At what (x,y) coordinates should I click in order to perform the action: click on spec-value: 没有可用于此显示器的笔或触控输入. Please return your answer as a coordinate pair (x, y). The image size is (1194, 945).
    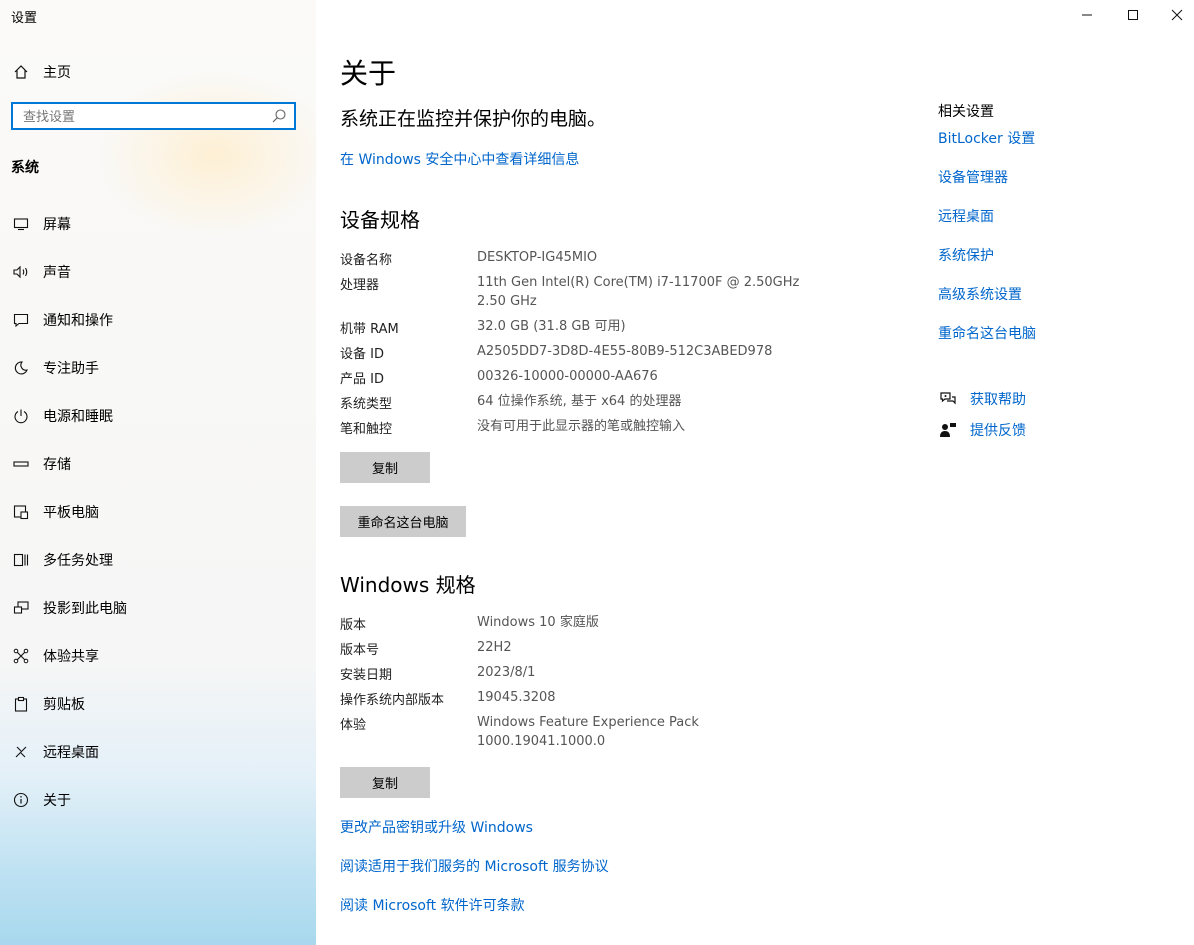
    Looking at the image, I should click on (581, 426).